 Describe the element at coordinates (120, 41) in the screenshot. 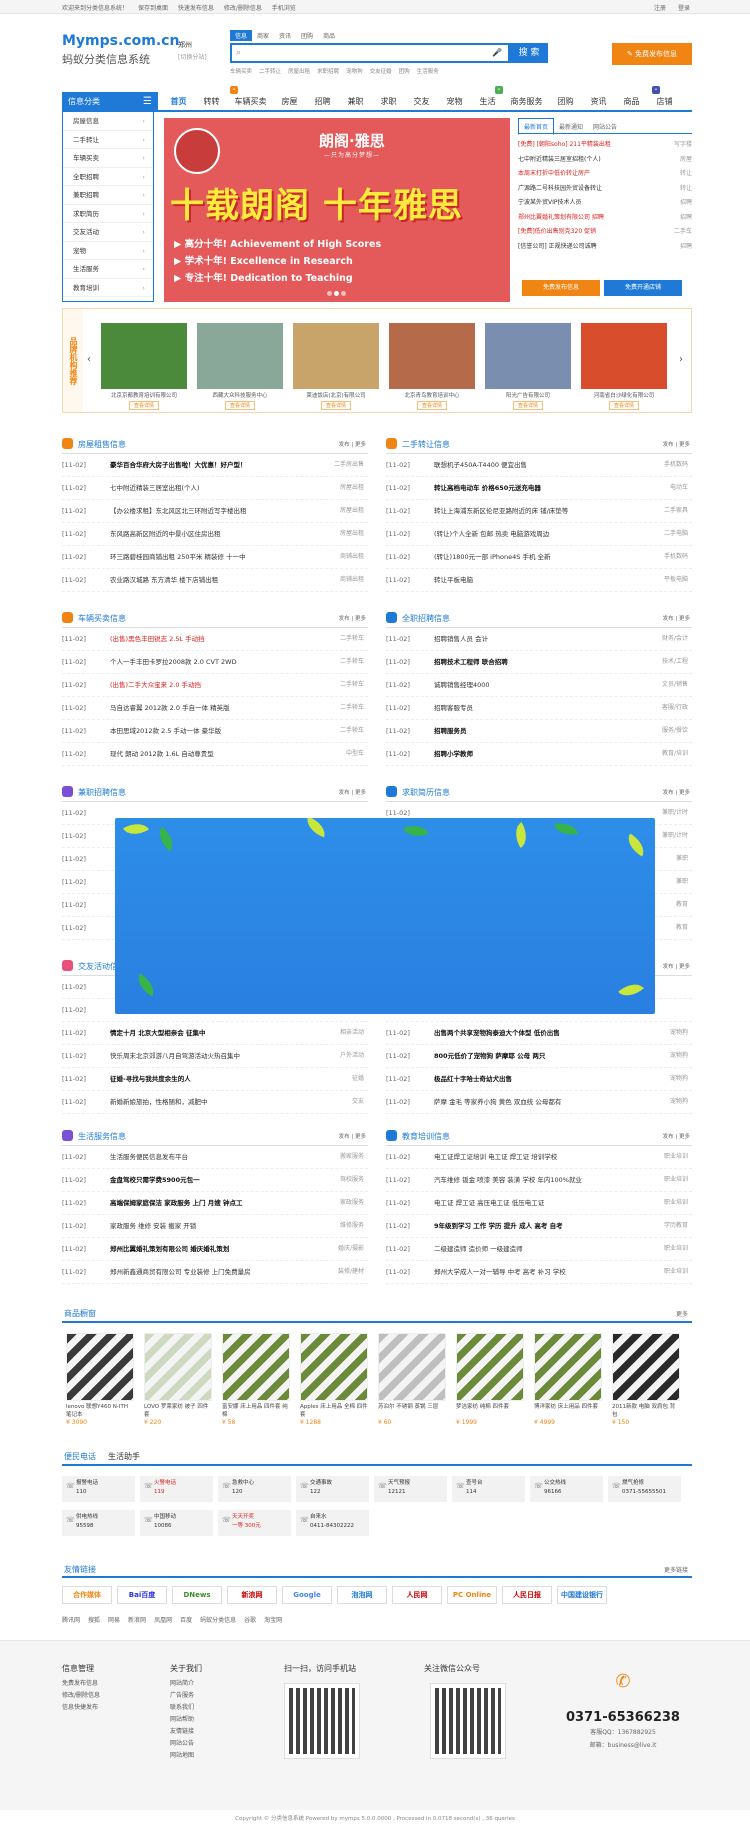

I see `site-logo: Mymps.com.cn` at that location.